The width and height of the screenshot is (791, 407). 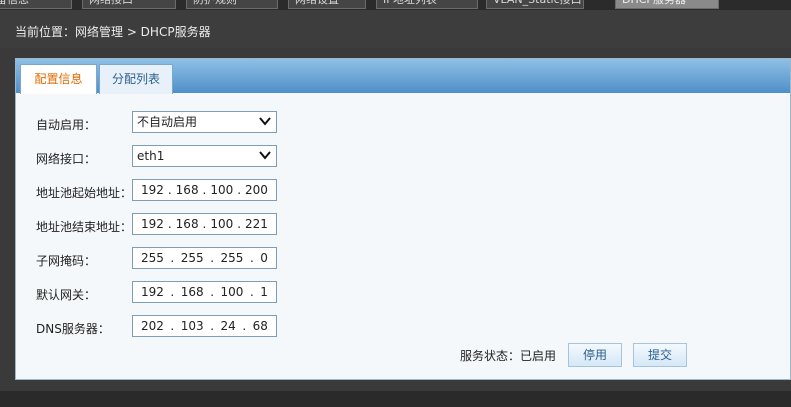 I want to click on auto-start-select: 不自动启用, so click(x=204, y=122).